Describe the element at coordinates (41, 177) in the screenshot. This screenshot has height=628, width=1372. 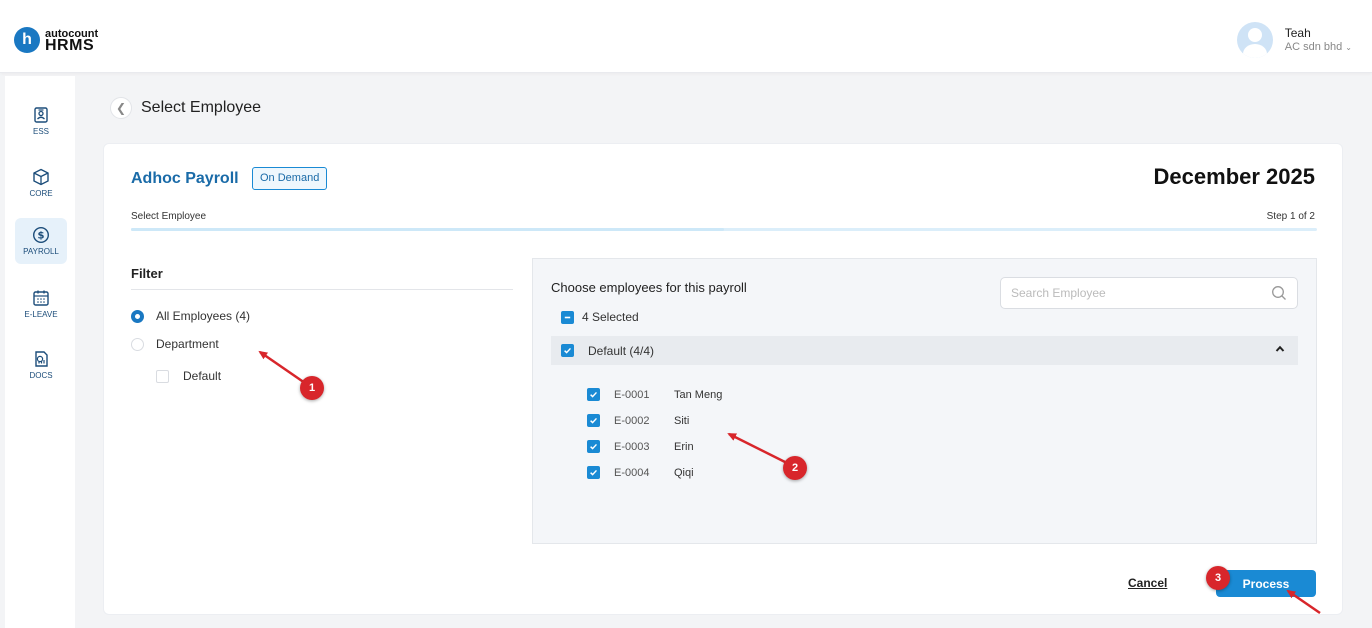
I see `cube-icon` at that location.